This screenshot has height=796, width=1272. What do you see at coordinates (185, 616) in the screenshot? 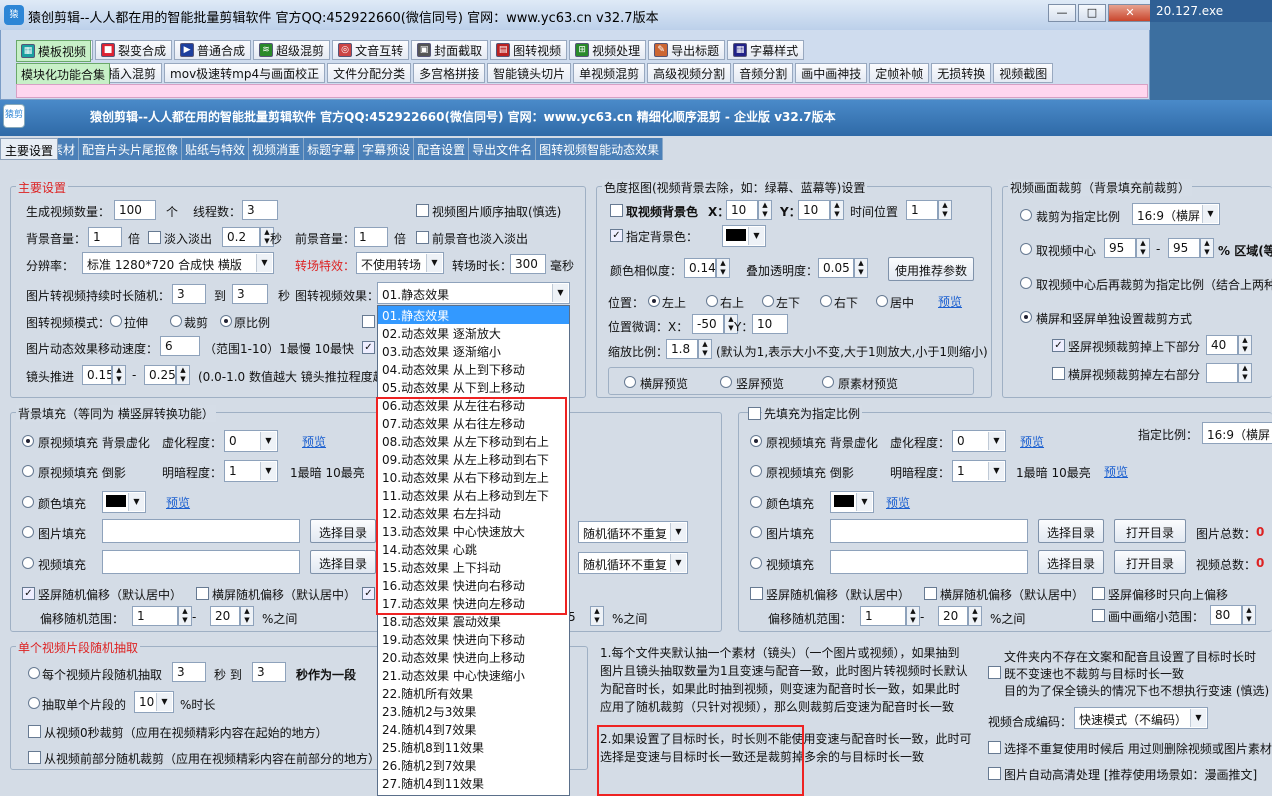
I see `offset-from-spinner: ▲ ▼` at bounding box center [185, 616].